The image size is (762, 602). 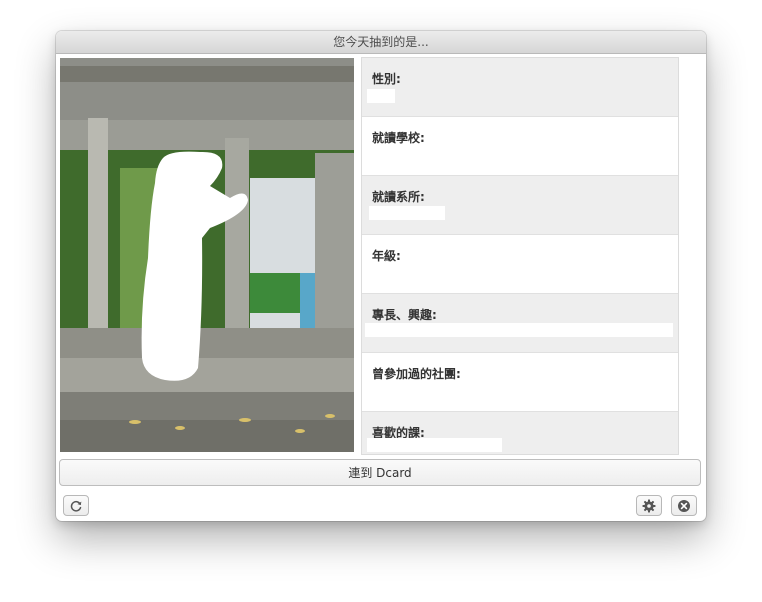 What do you see at coordinates (520, 87) in the screenshot?
I see `field-gender: 性別:` at bounding box center [520, 87].